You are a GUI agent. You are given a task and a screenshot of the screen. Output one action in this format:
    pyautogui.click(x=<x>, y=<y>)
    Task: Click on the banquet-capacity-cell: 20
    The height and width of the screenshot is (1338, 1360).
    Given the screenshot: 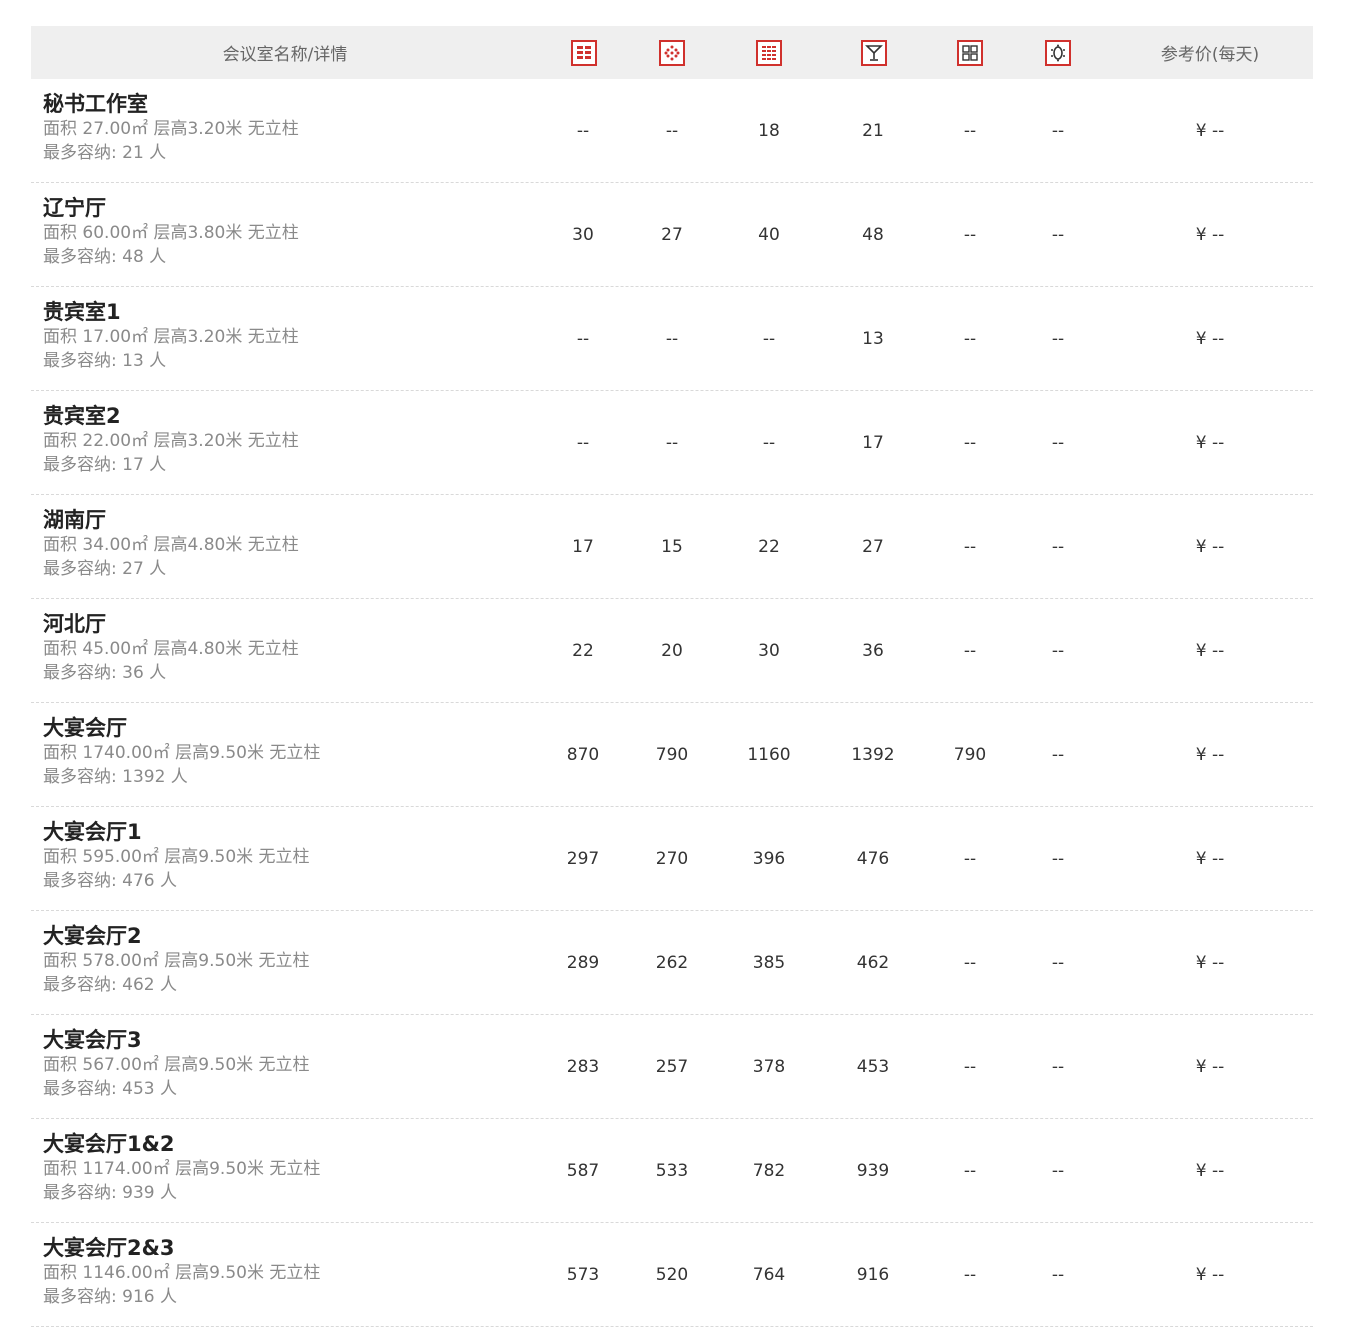 What is the action you would take?
    pyautogui.click(x=672, y=650)
    